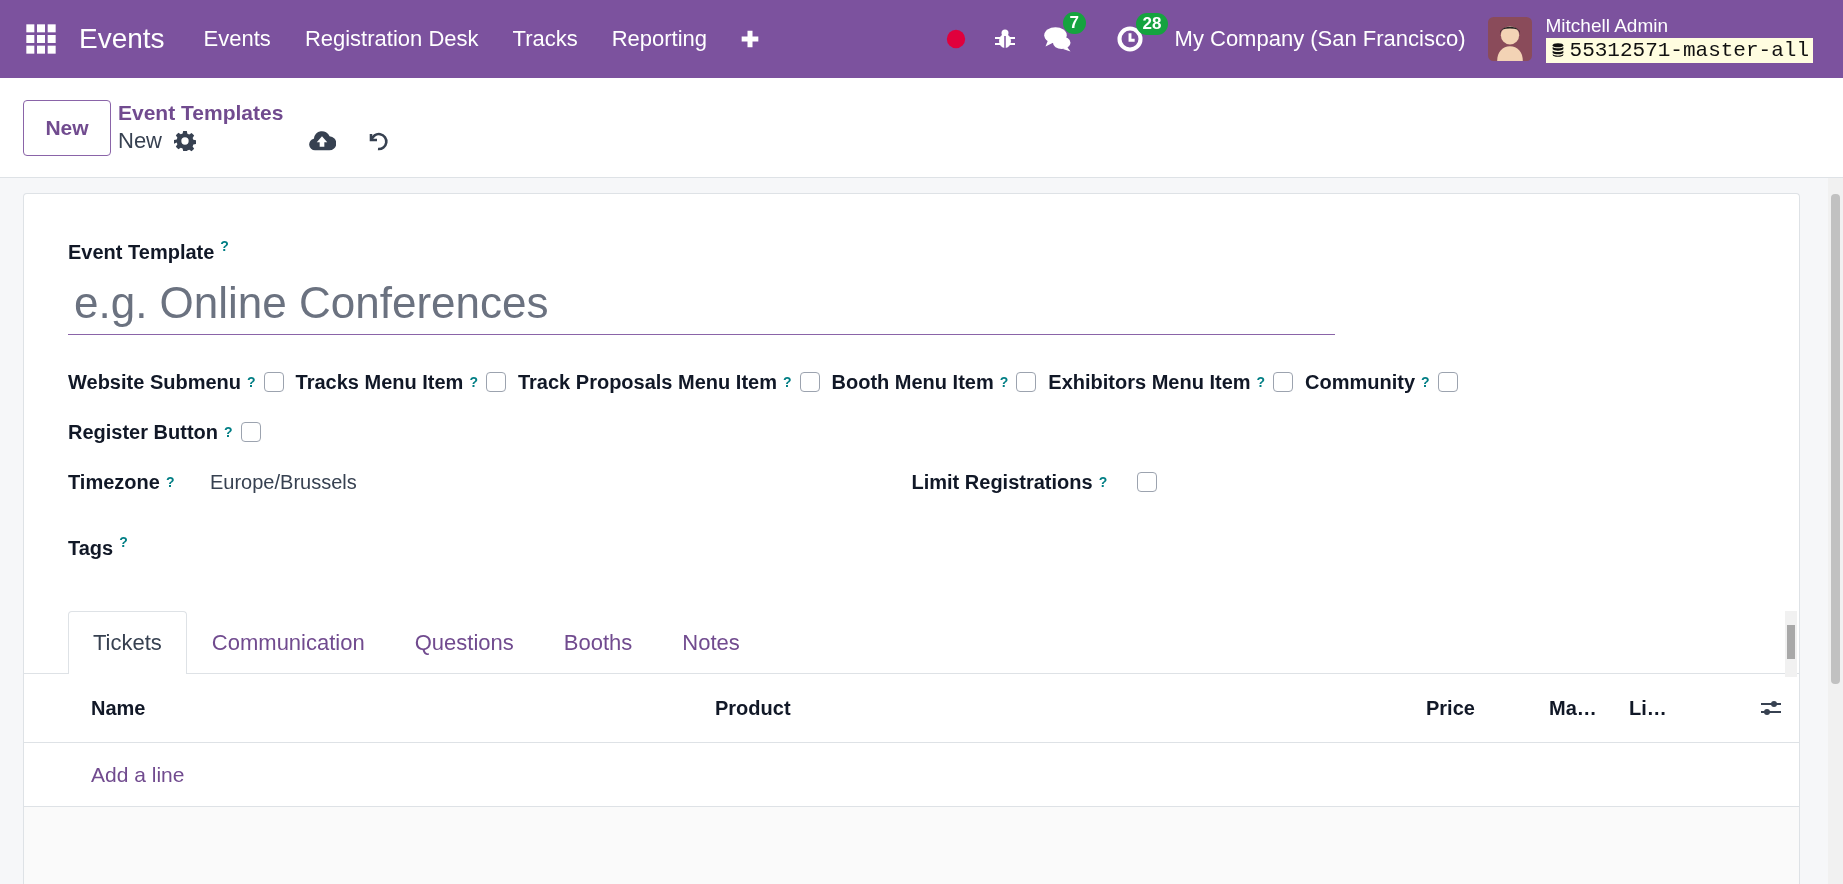 This screenshot has width=1843, height=884. I want to click on field-label: Booth Menu Item, so click(912, 382).